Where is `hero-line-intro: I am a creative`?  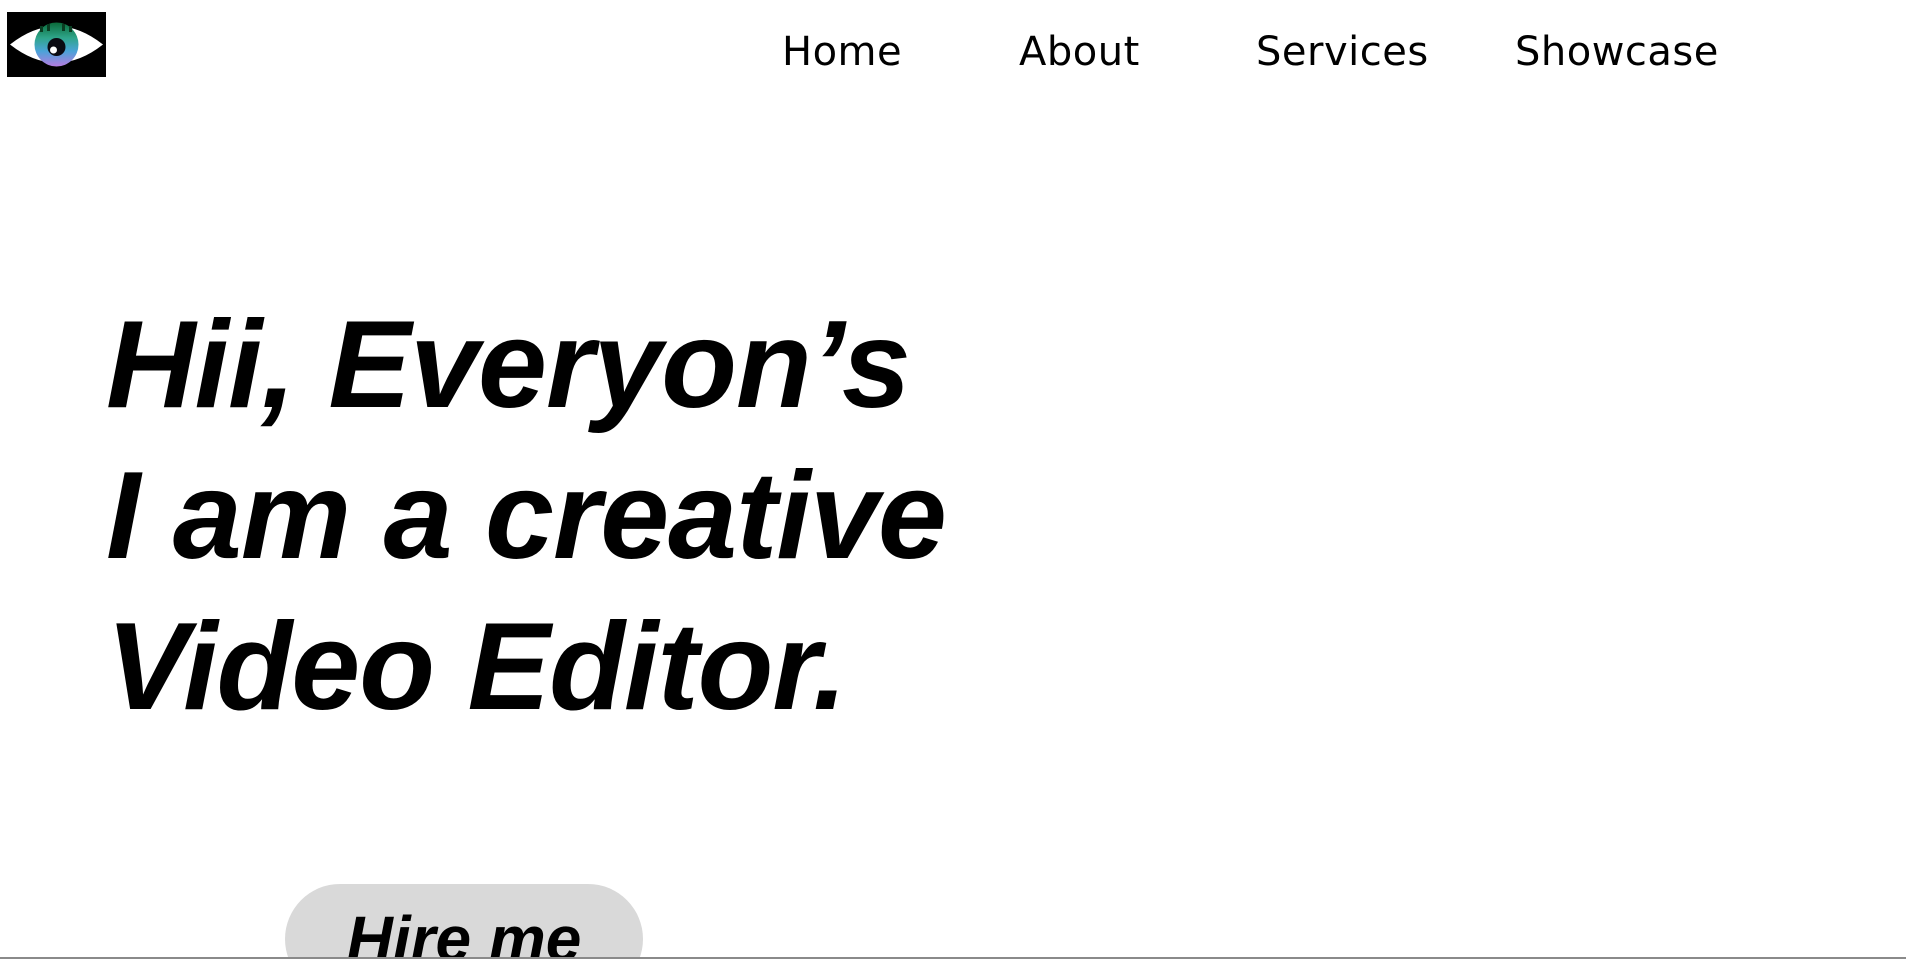
hero-line-intro: I am a creative is located at coordinates (526, 516).